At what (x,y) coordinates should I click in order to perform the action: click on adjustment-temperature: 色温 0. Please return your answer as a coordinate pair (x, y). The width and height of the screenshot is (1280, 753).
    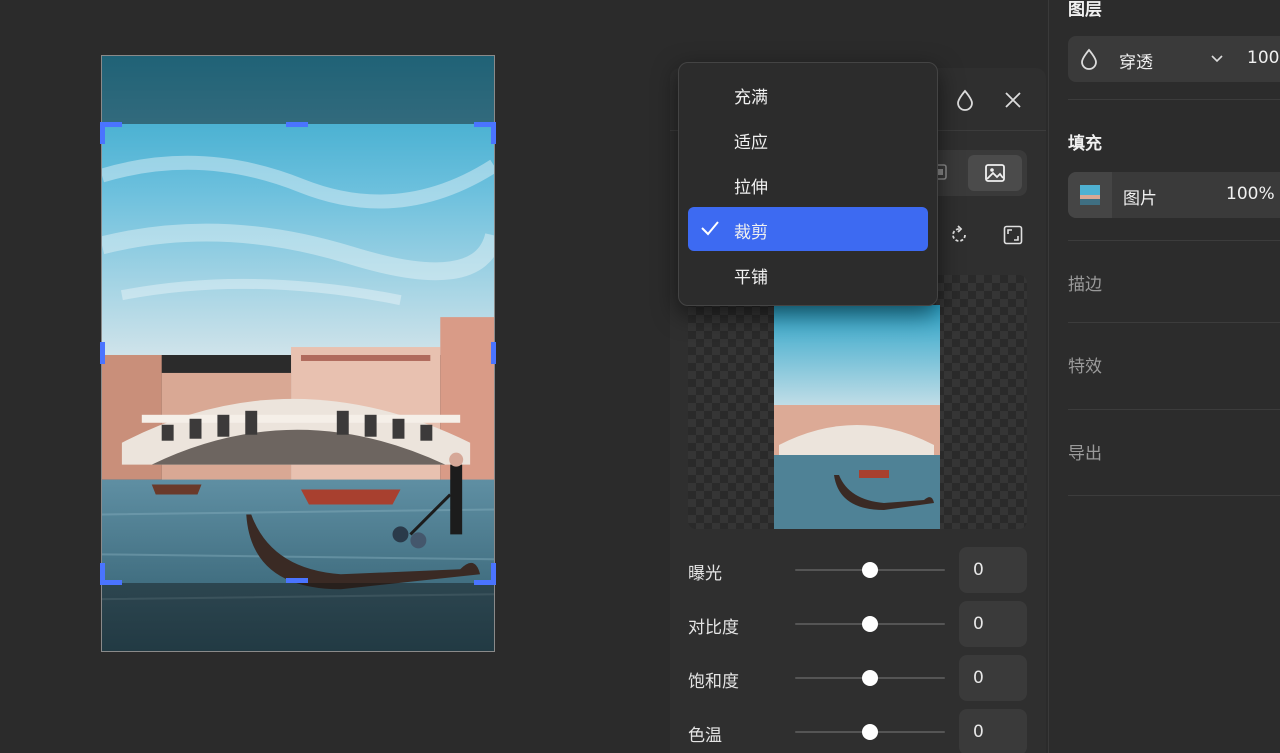
    Looking at the image, I should click on (858, 731).